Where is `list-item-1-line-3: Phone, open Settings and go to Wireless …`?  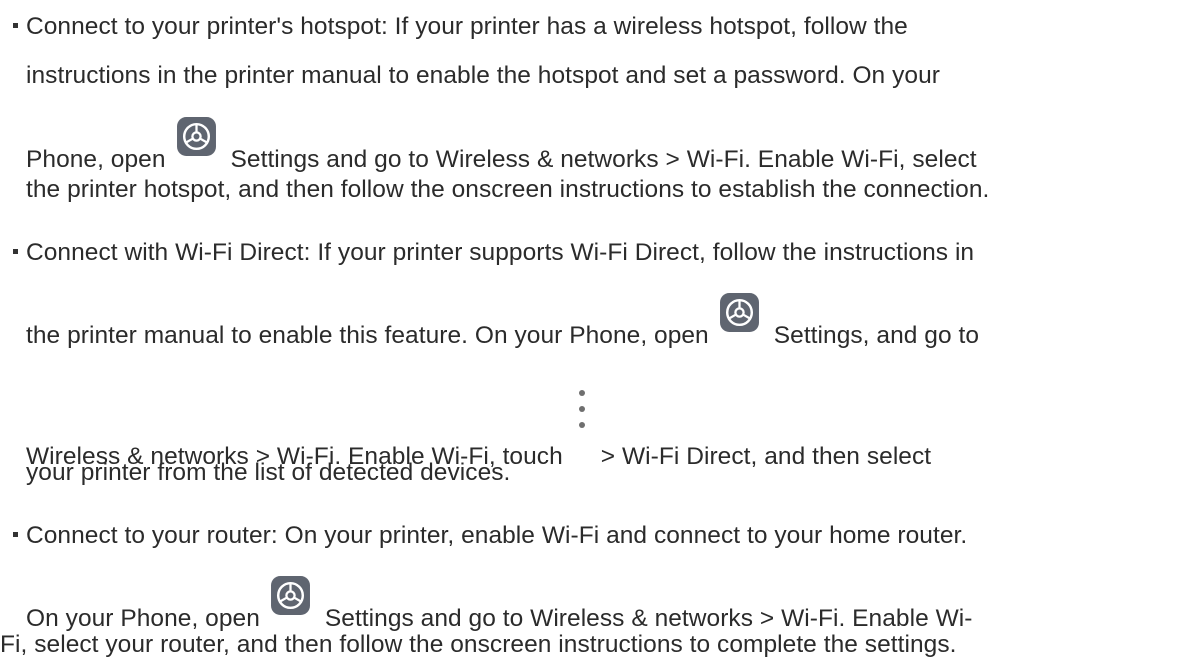
list-item-1-line-3: Phone, open Settings and go to Wireless … is located at coordinates (501, 146).